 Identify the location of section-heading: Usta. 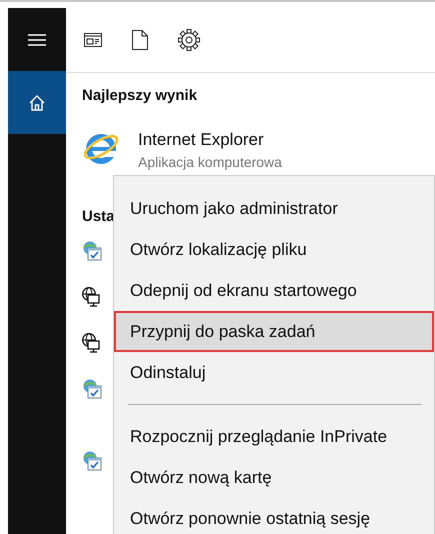
(98, 216).